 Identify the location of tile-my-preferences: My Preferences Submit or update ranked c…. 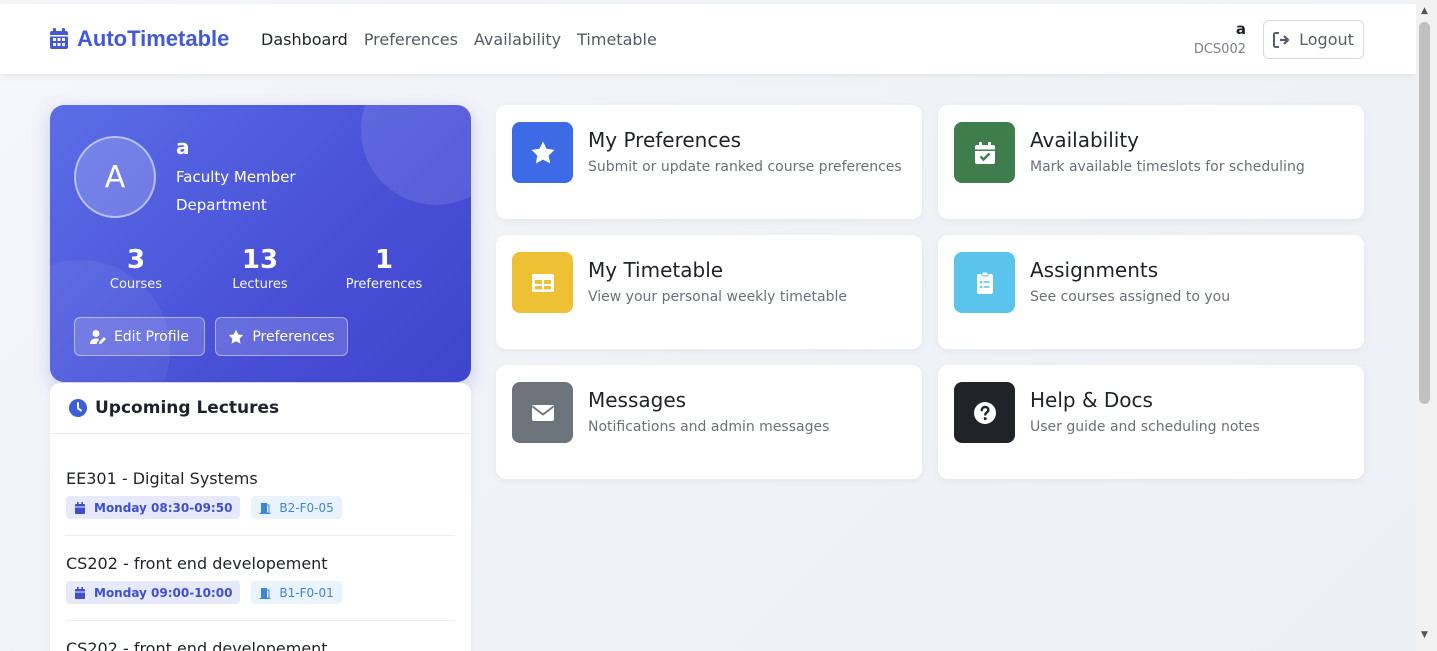
(709, 162).